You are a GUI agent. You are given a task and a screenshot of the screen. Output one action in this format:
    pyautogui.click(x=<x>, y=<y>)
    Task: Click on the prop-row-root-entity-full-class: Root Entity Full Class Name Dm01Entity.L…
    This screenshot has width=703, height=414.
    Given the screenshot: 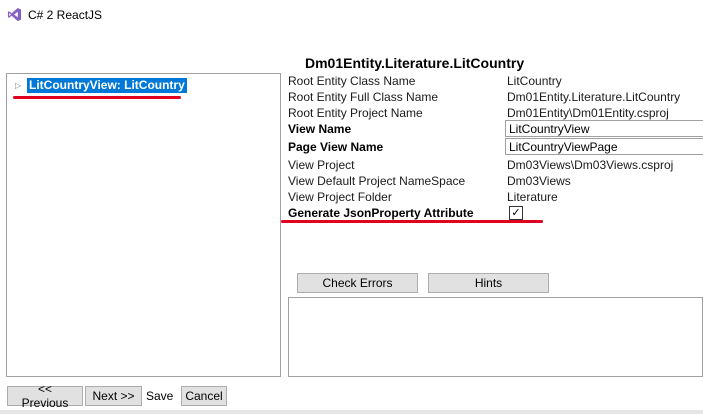 What is the action you would take?
    pyautogui.click(x=495, y=97)
    